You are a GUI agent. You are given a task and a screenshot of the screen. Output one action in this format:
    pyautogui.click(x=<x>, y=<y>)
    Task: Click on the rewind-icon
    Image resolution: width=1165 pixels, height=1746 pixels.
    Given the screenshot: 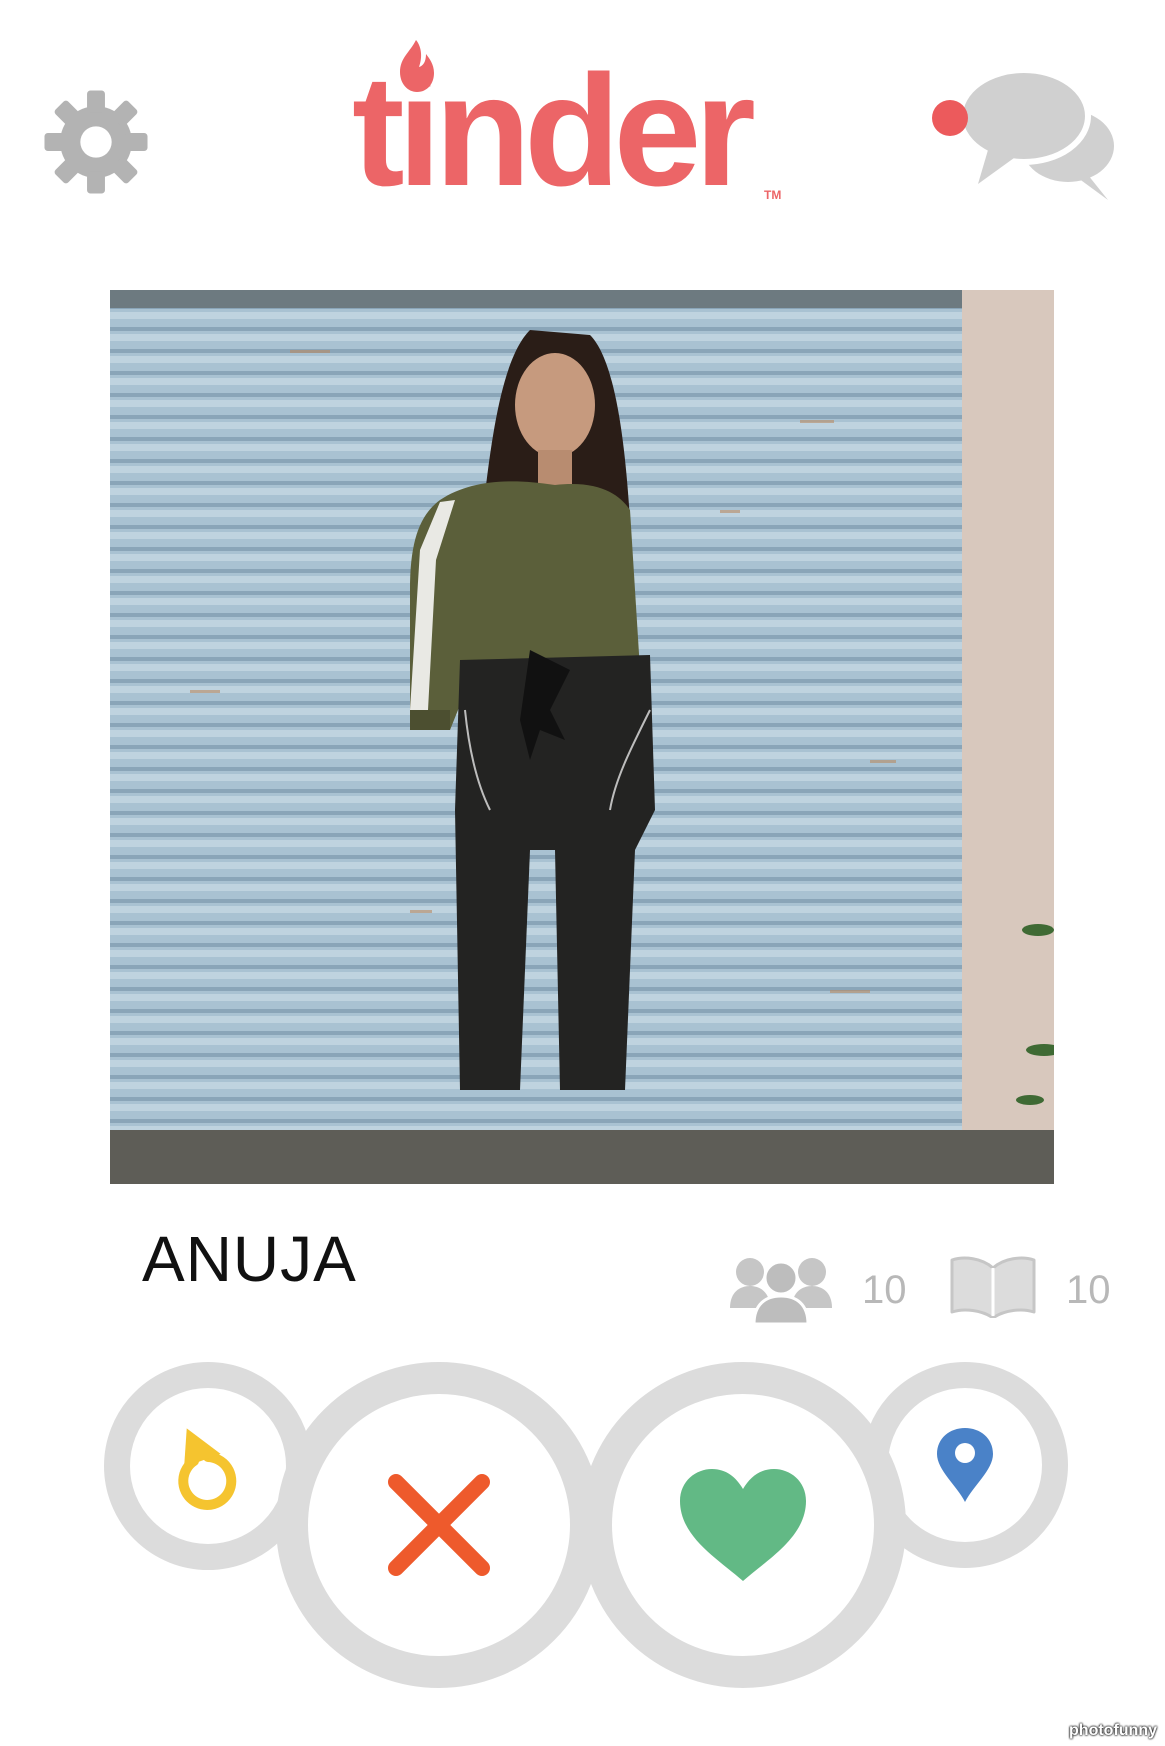 What is the action you would take?
    pyautogui.click(x=207, y=1469)
    